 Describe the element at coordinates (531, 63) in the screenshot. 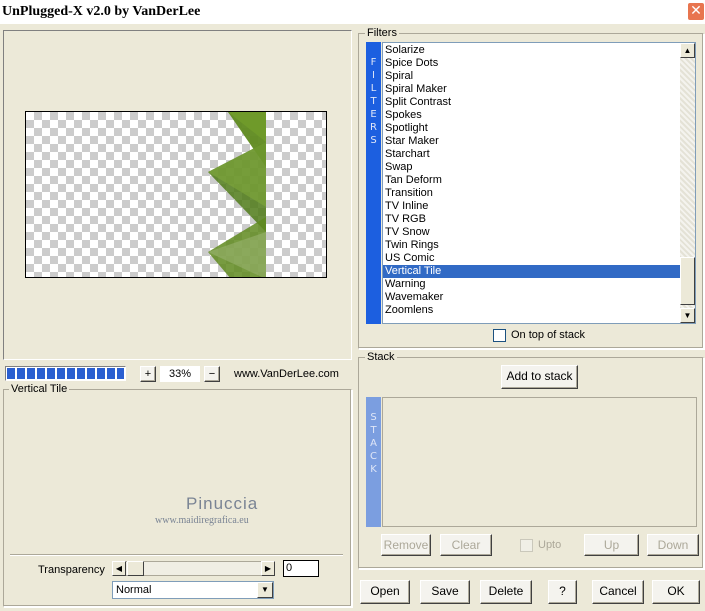

I see `filter-list-item: Spice Dots` at that location.